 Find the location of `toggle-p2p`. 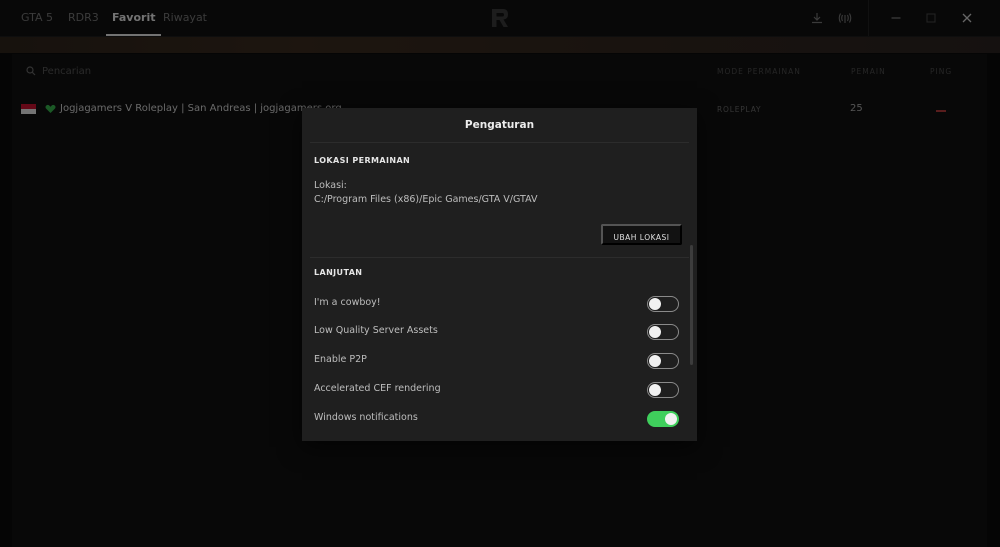

toggle-p2p is located at coordinates (663, 361).